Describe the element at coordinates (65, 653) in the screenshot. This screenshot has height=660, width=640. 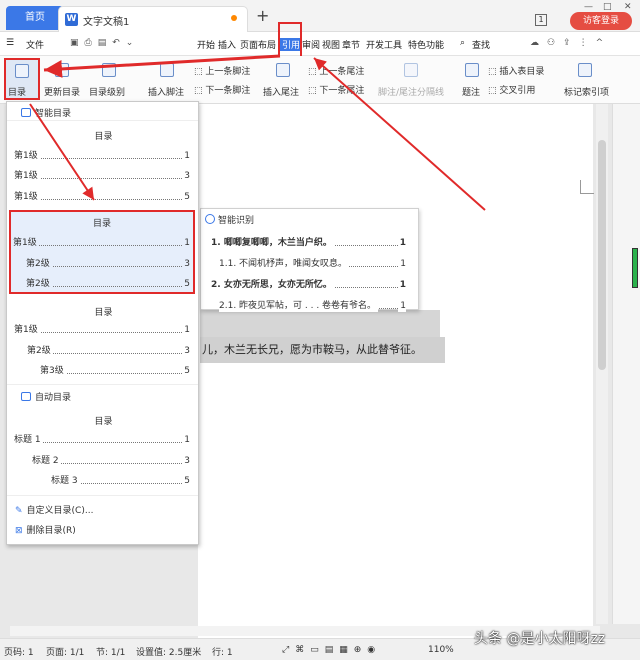
I see `status-pages: 页面: 1/1` at that location.